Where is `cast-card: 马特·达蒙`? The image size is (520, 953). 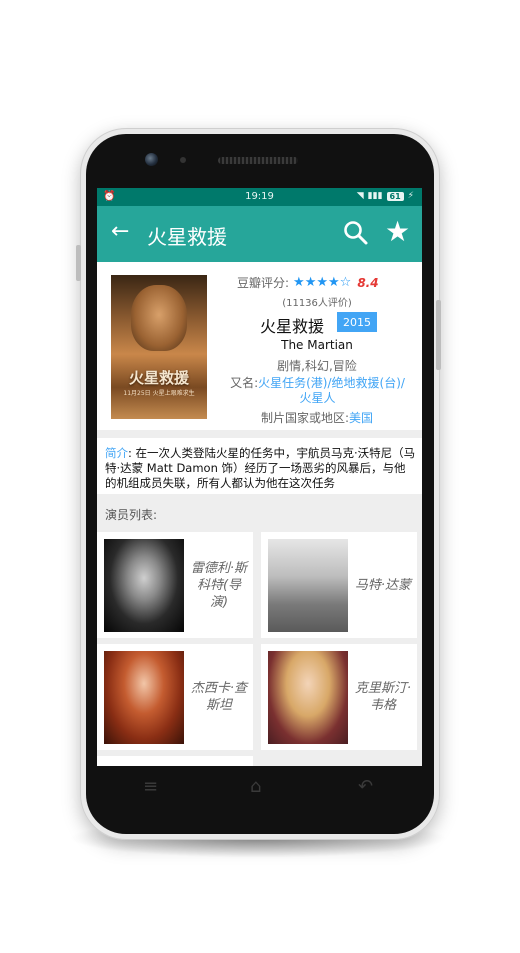 cast-card: 马特·达蒙 is located at coordinates (339, 585).